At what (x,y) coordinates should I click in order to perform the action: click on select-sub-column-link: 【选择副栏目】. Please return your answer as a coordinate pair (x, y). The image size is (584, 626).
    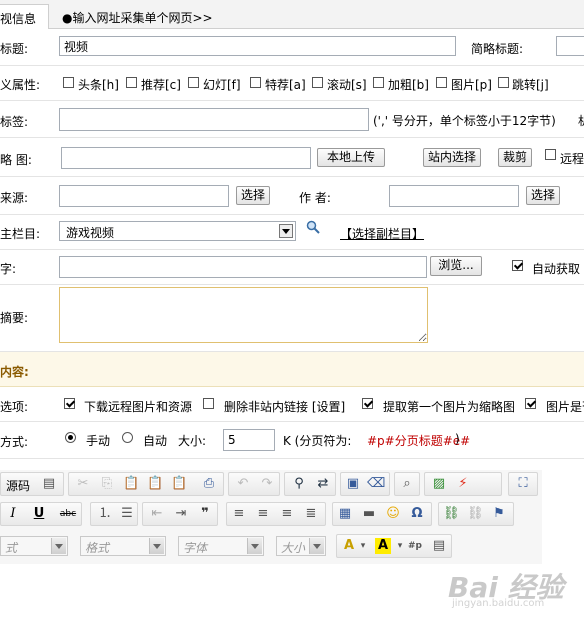
    Looking at the image, I should click on (382, 233).